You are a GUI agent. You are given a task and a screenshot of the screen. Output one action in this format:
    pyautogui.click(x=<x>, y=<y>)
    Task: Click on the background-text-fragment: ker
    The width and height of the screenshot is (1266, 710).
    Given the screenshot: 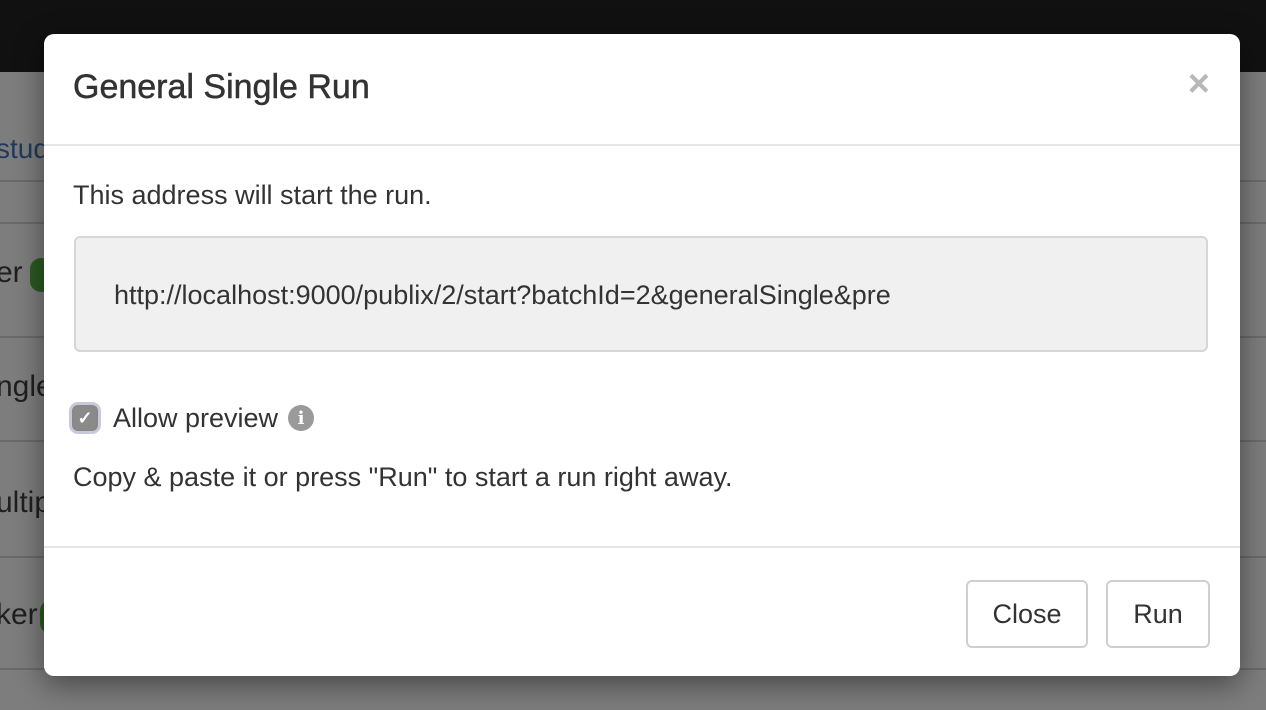 What is the action you would take?
    pyautogui.click(x=19, y=614)
    